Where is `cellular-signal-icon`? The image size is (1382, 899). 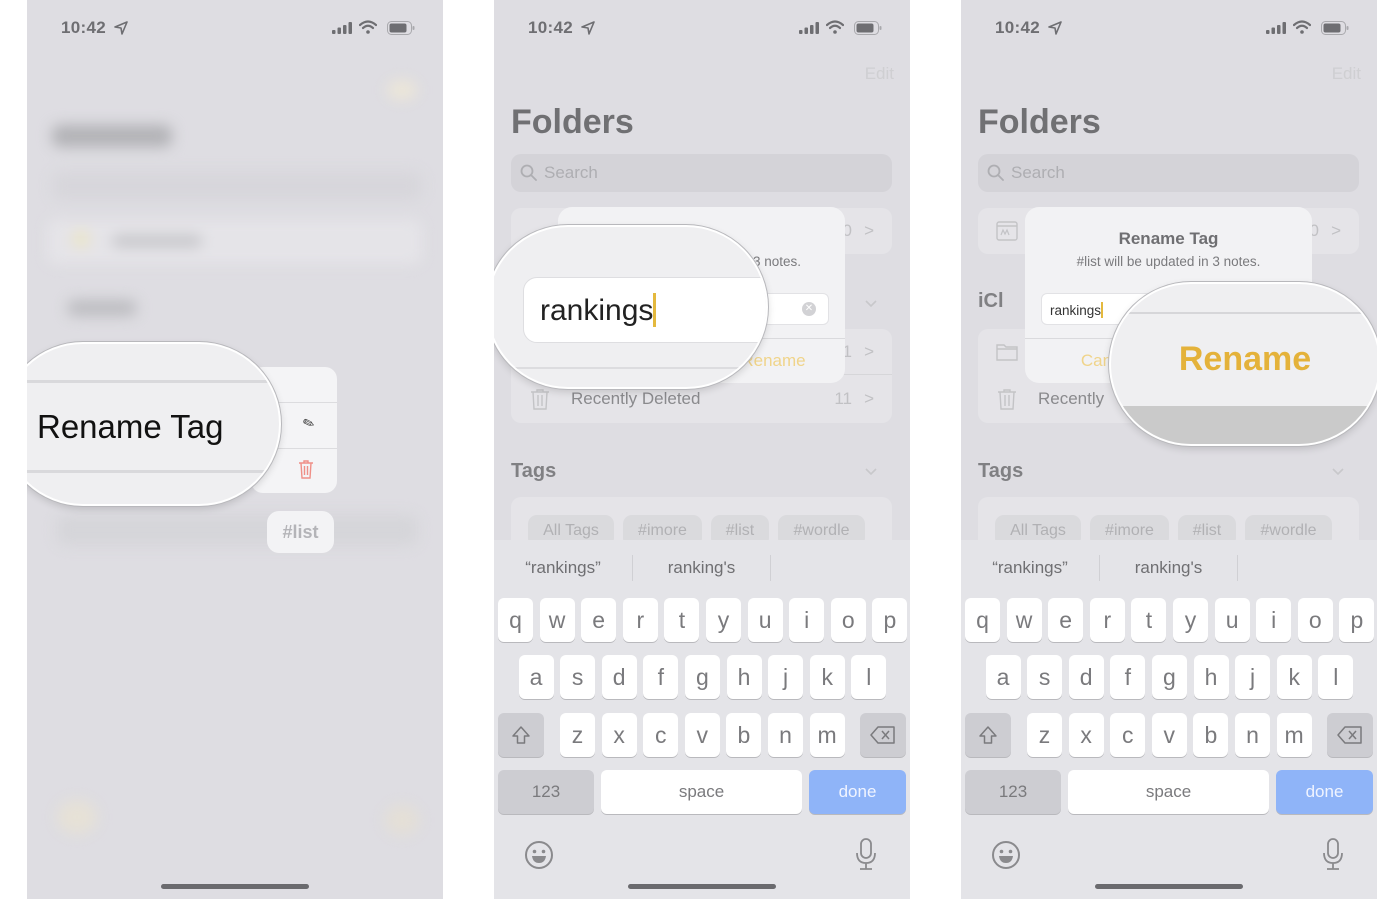 cellular-signal-icon is located at coordinates (1276, 28).